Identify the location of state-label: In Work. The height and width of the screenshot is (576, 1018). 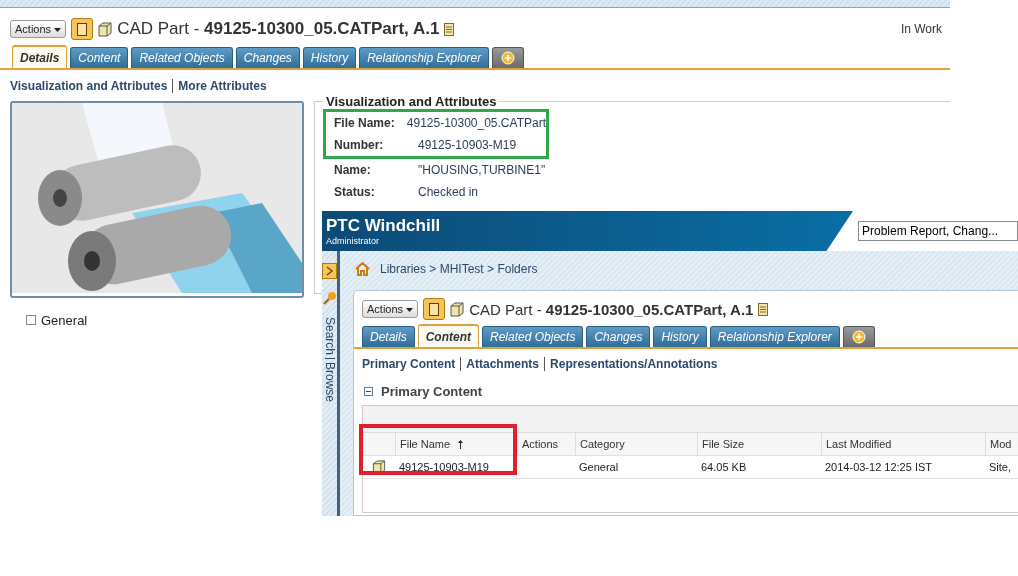
(921, 29).